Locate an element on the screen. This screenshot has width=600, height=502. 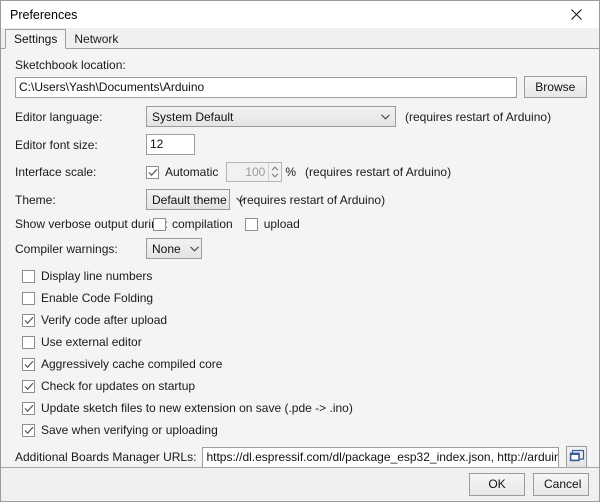
verbose-upload-label: upload is located at coordinates (281, 224).